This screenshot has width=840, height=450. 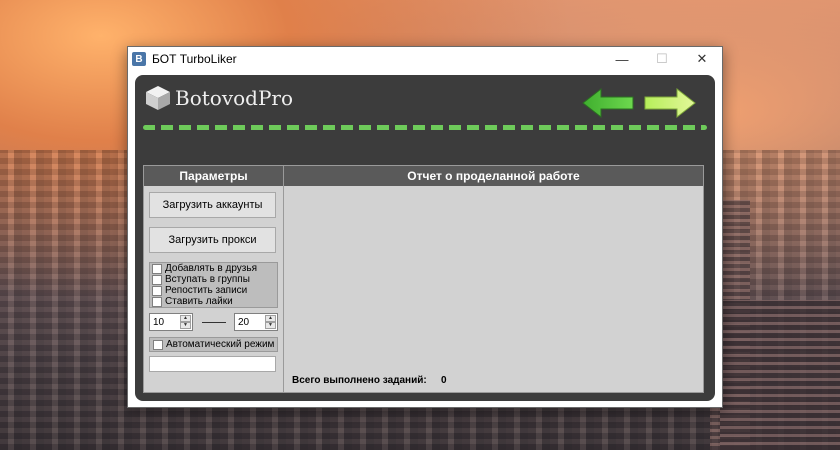 I want to click on range-from-input, so click(x=163, y=322).